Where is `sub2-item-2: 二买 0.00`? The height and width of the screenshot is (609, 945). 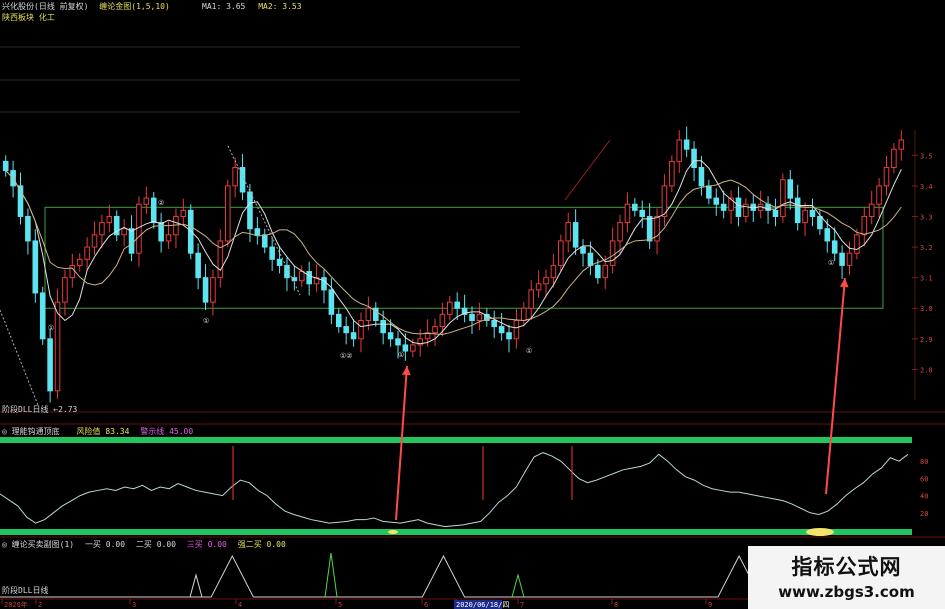
sub2-item-2: 二买 0.00 is located at coordinates (155, 544).